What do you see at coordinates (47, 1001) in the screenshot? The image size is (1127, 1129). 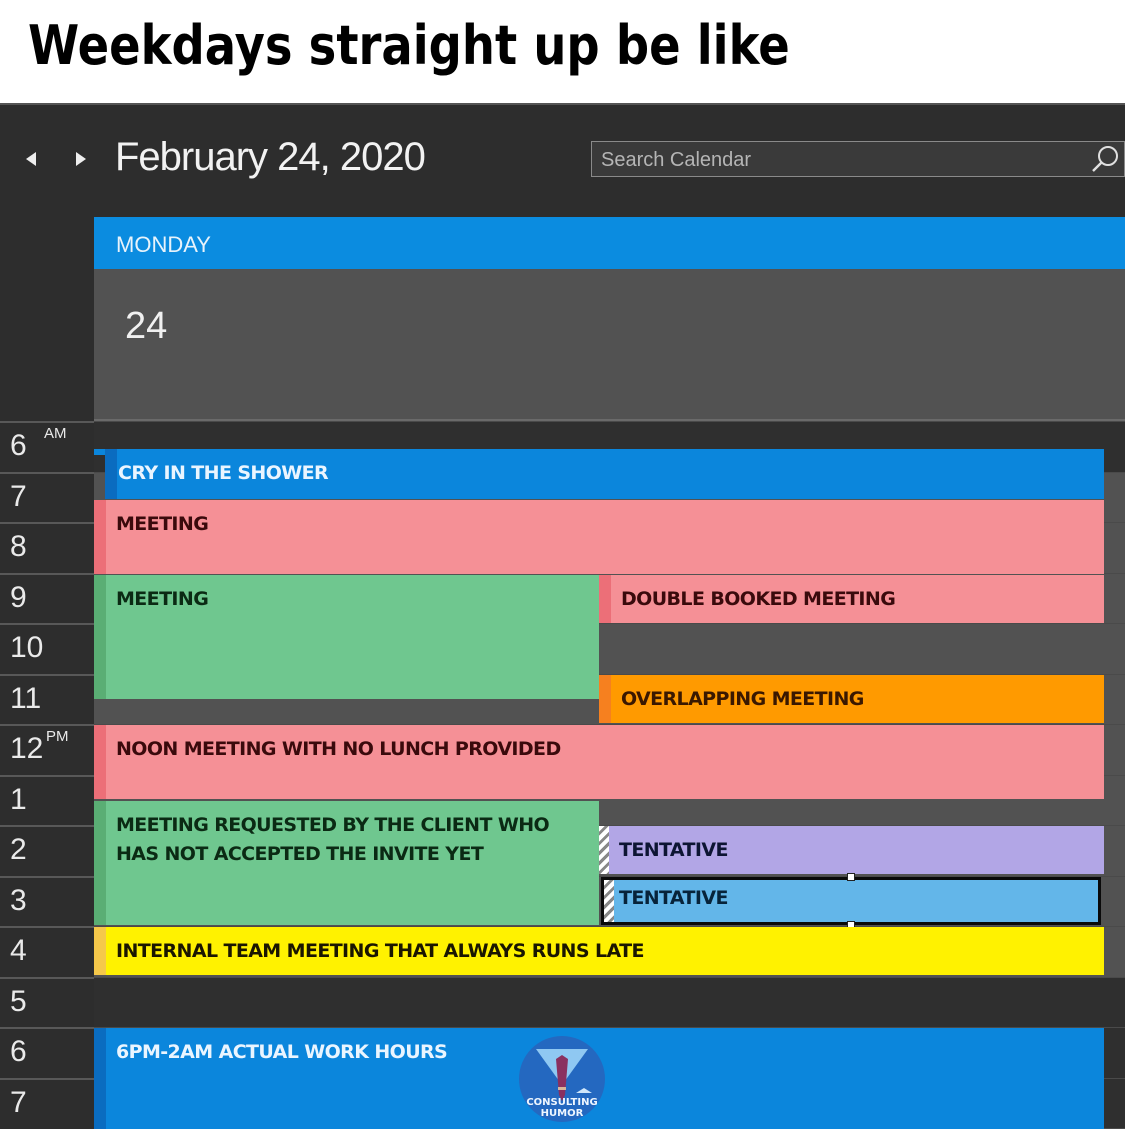 I see `hour-label-row: 5` at bounding box center [47, 1001].